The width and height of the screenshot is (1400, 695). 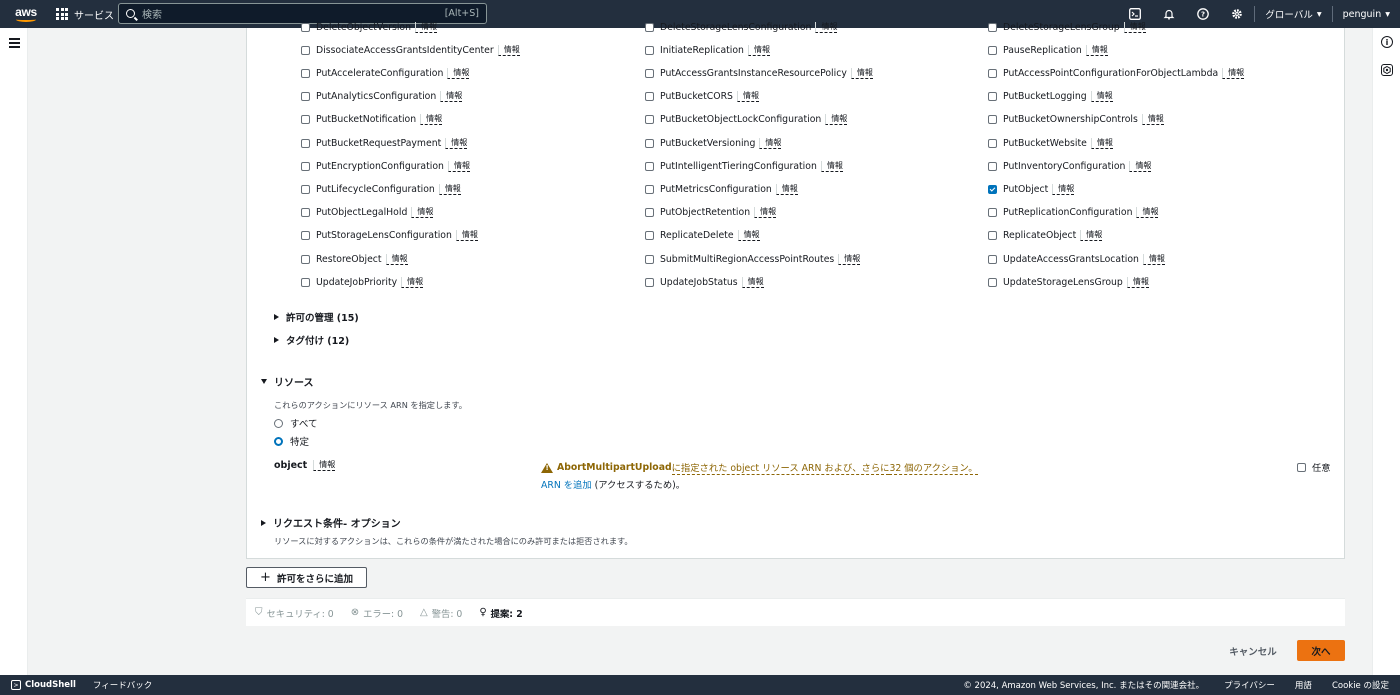 What do you see at coordinates (704, 282) in the screenshot?
I see `action-checkbox-item: UpdateJobStatus 情報` at bounding box center [704, 282].